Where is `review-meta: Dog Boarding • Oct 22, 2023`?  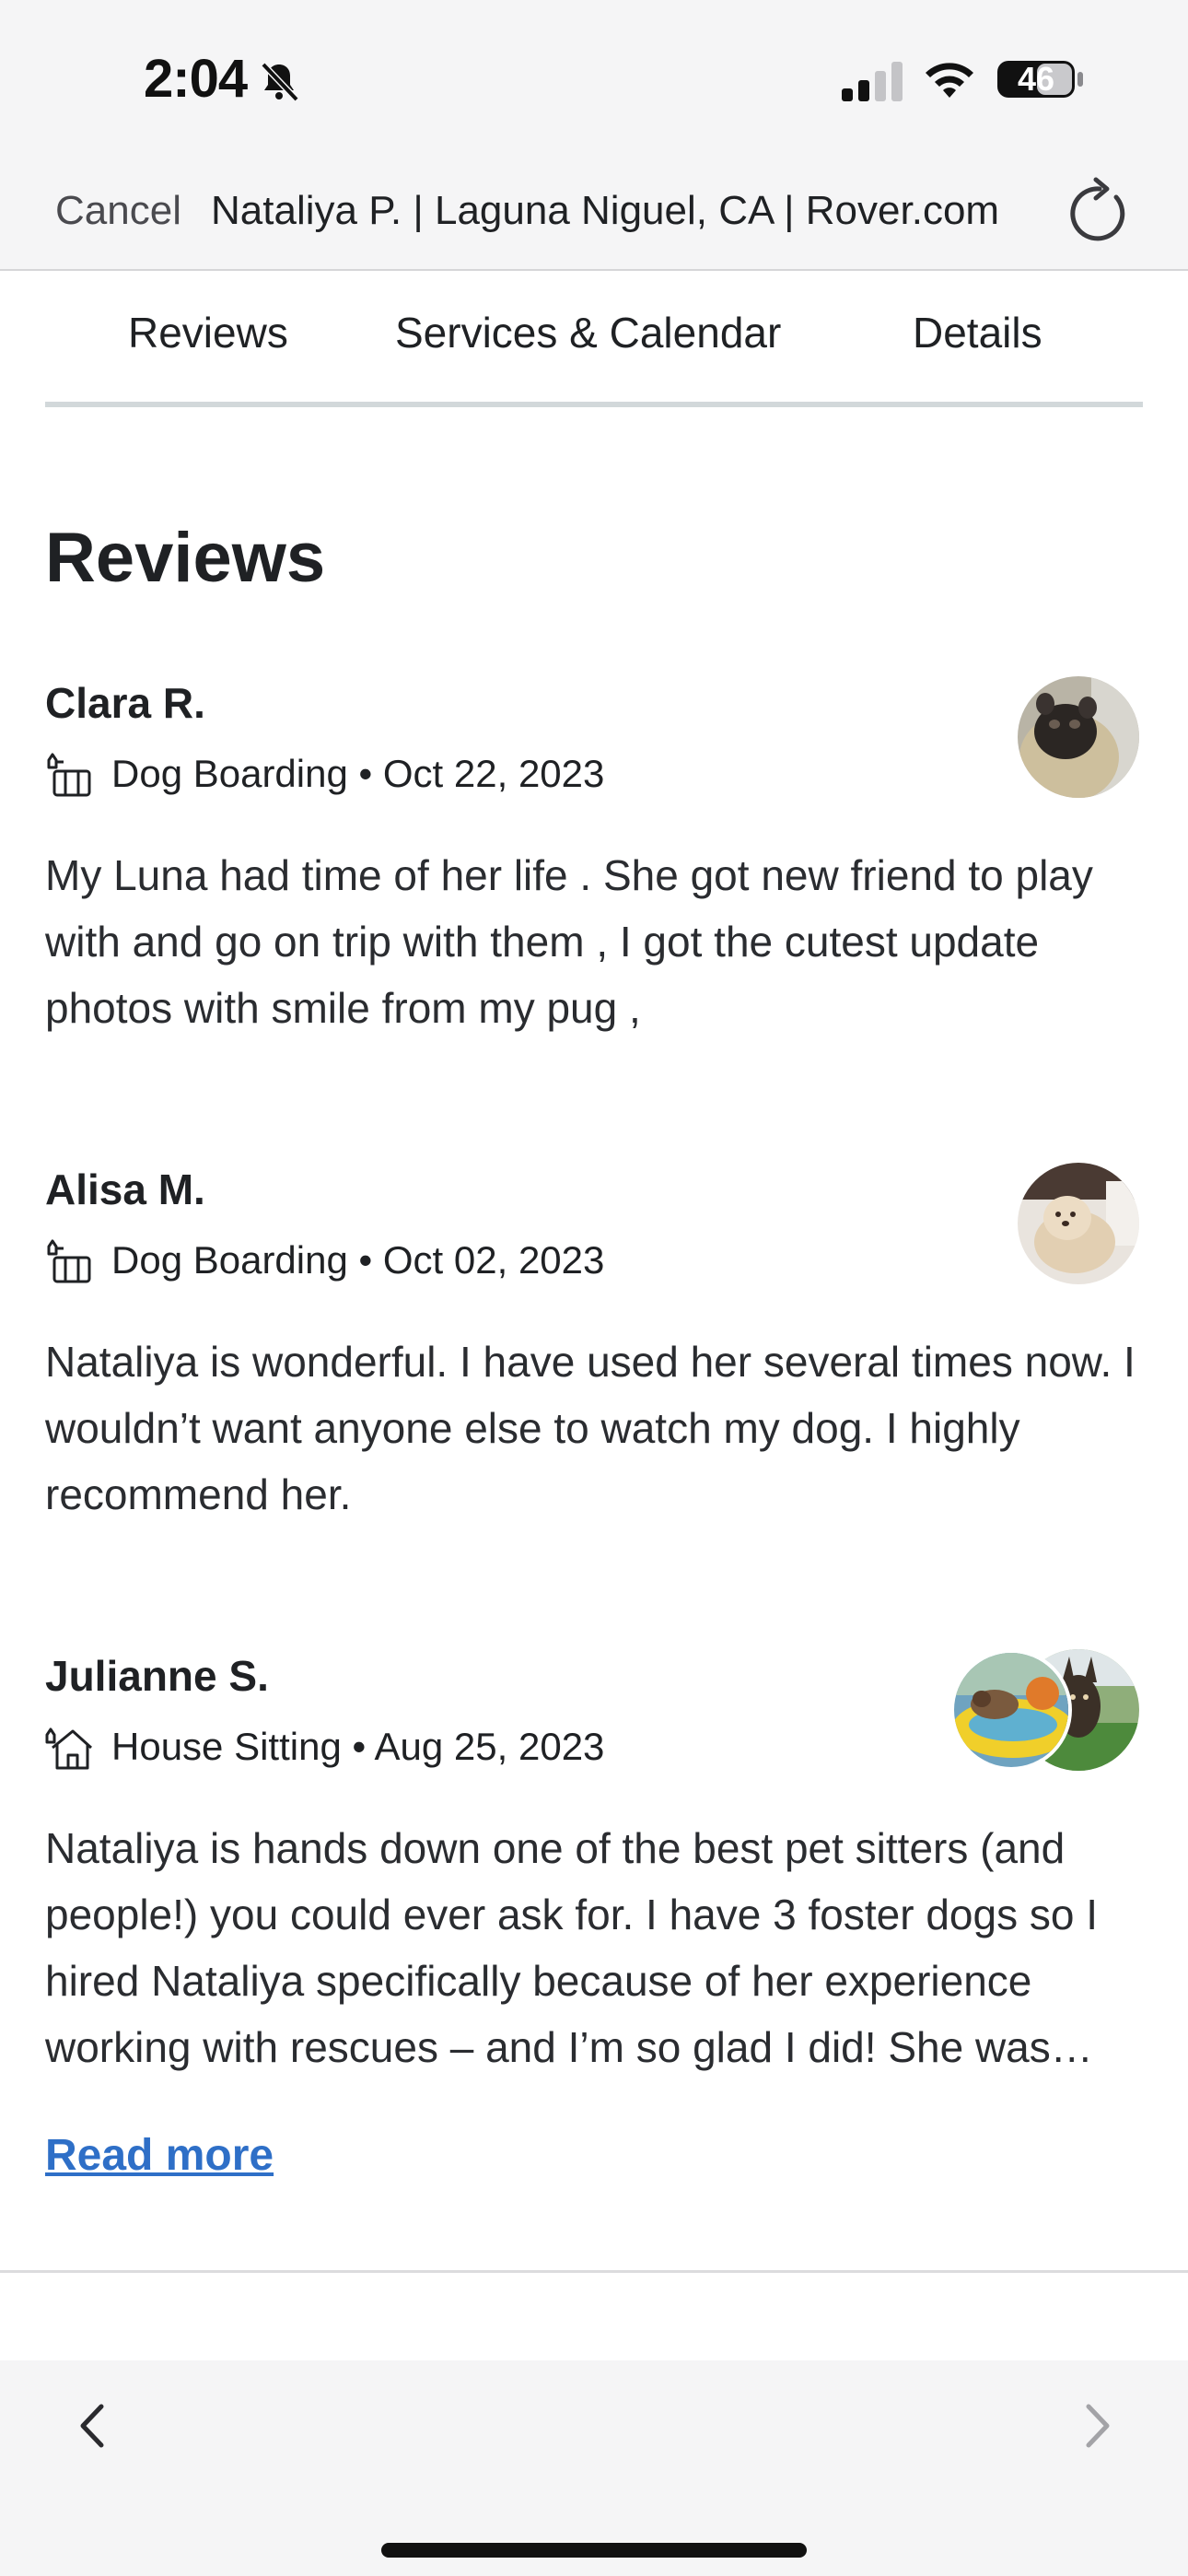
review-meta: Dog Boarding • Oct 22, 2023 is located at coordinates (324, 774).